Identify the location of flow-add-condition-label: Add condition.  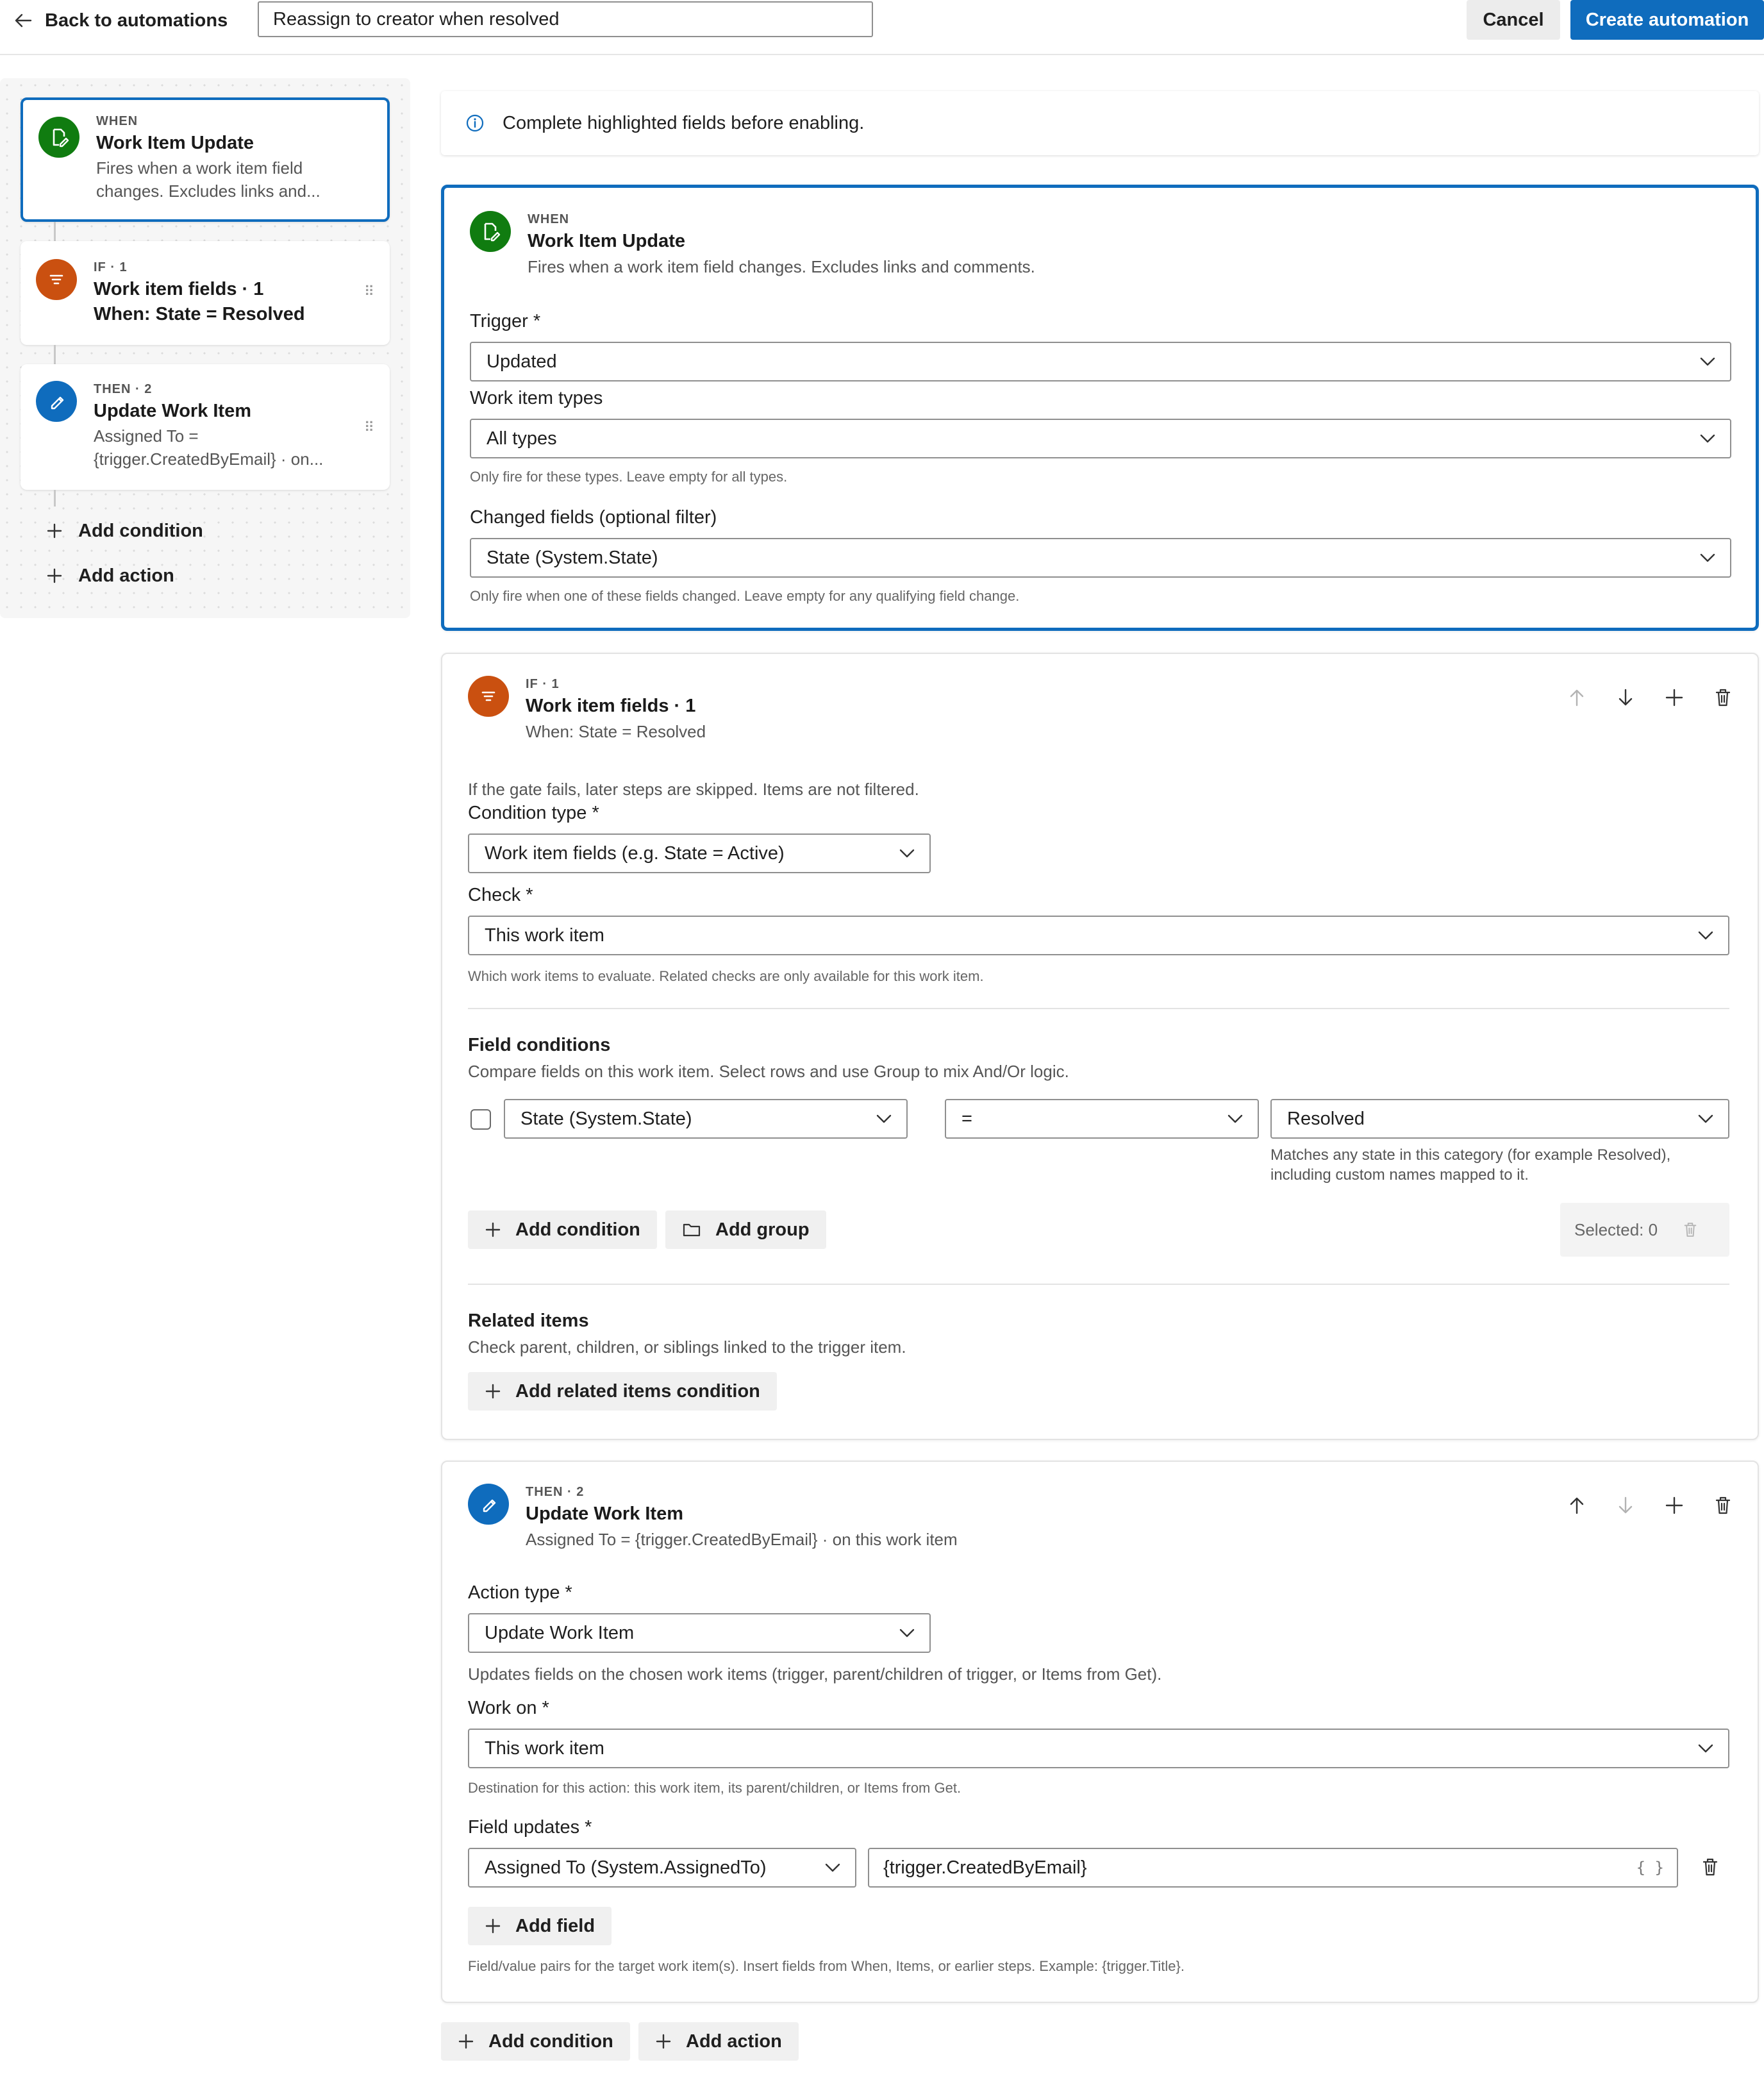
(141, 530).